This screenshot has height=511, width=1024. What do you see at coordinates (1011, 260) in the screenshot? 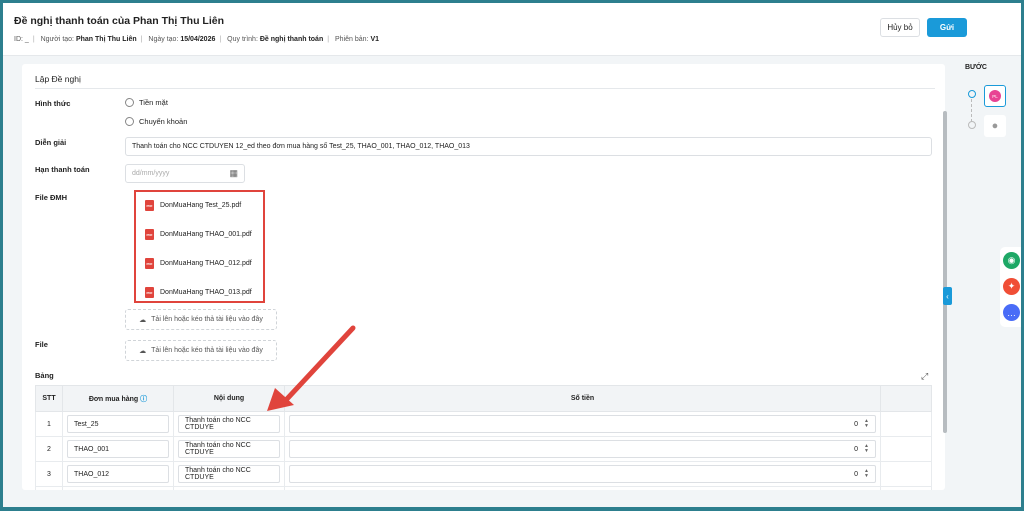
I see `bot-icon: ◉` at bounding box center [1011, 260].